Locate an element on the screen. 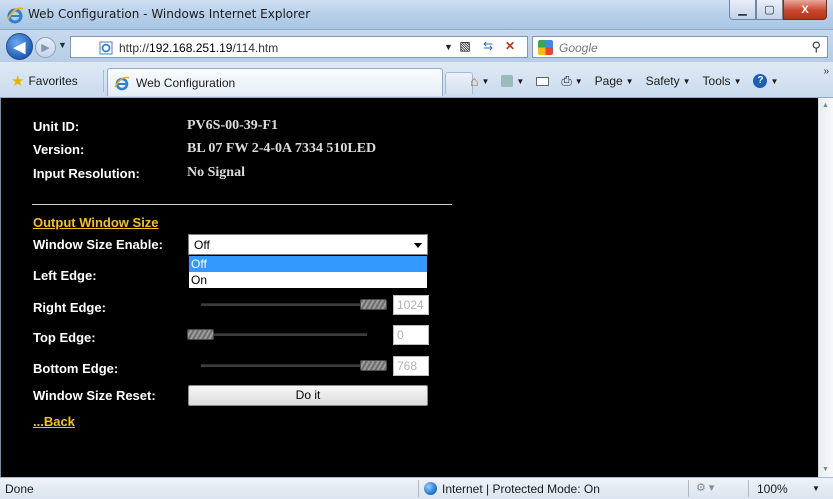 The width and height of the screenshot is (833, 499). page-menu-label: Page is located at coordinates (608, 81).